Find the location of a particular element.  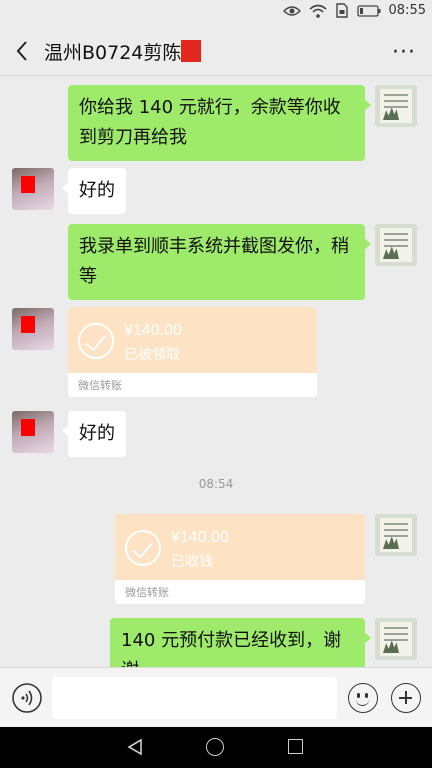

chat-title-text: 温州B0724剪陈 is located at coordinates (113, 53).